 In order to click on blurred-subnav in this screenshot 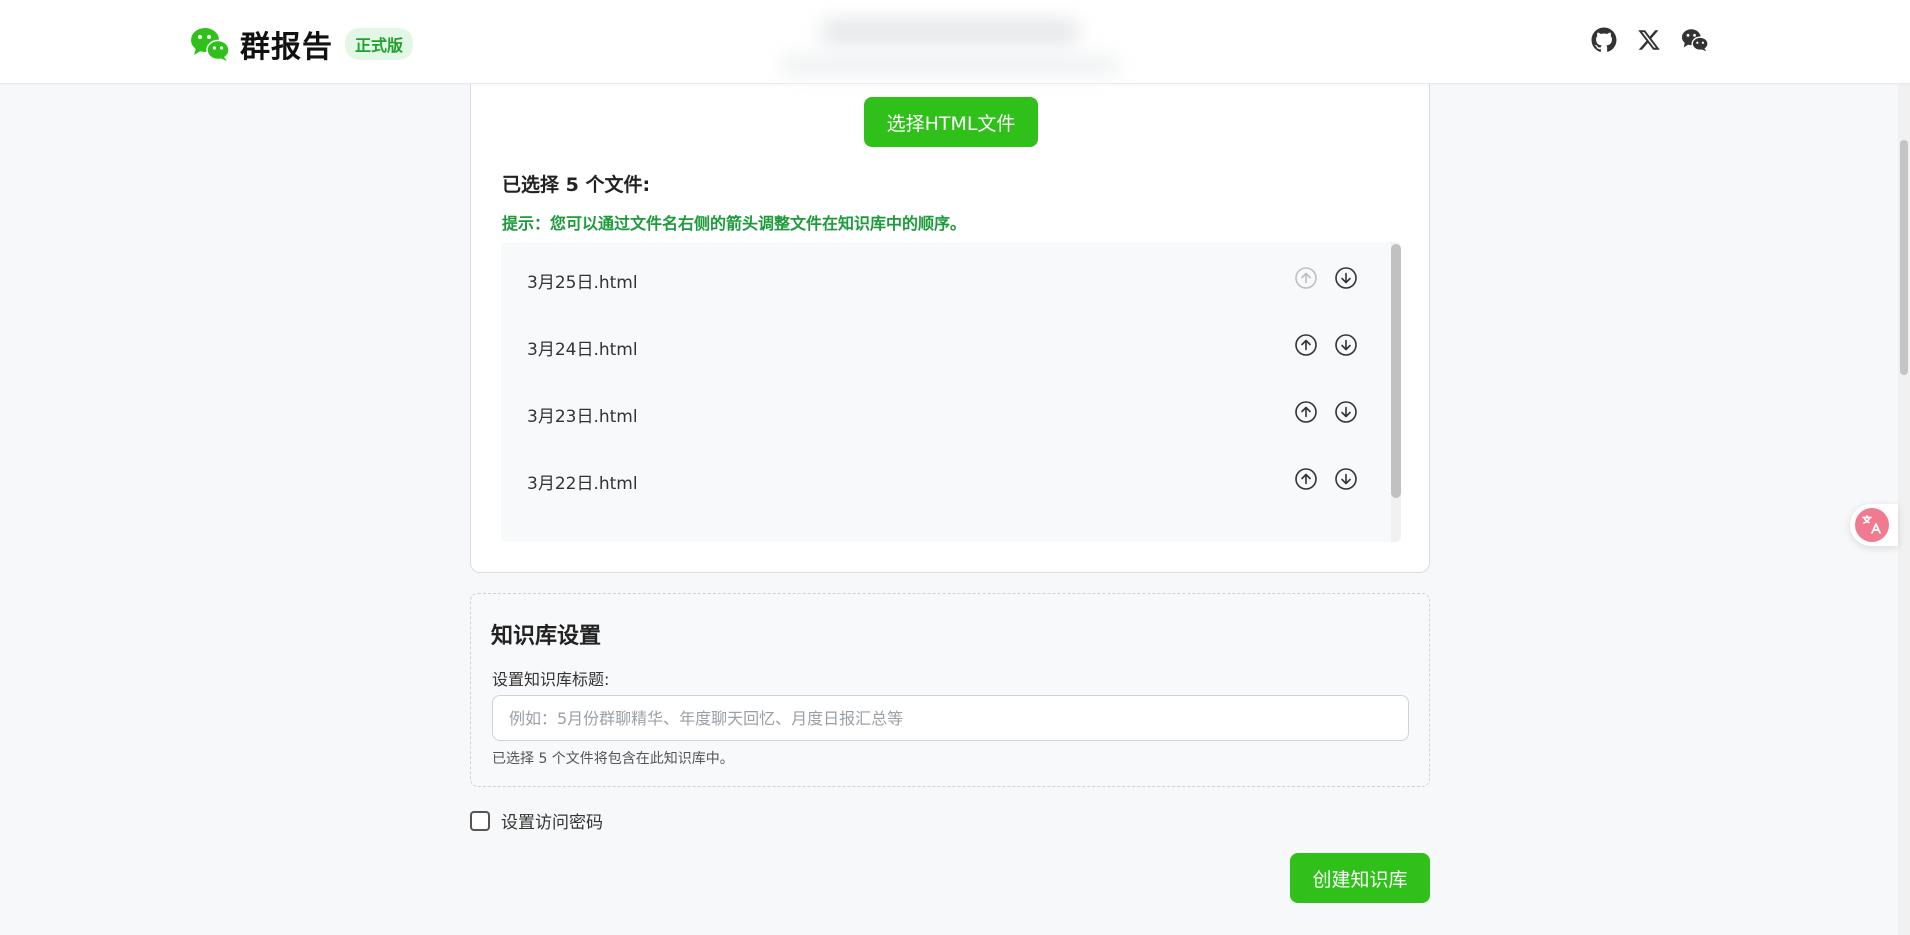, I will do `click(950, 65)`.